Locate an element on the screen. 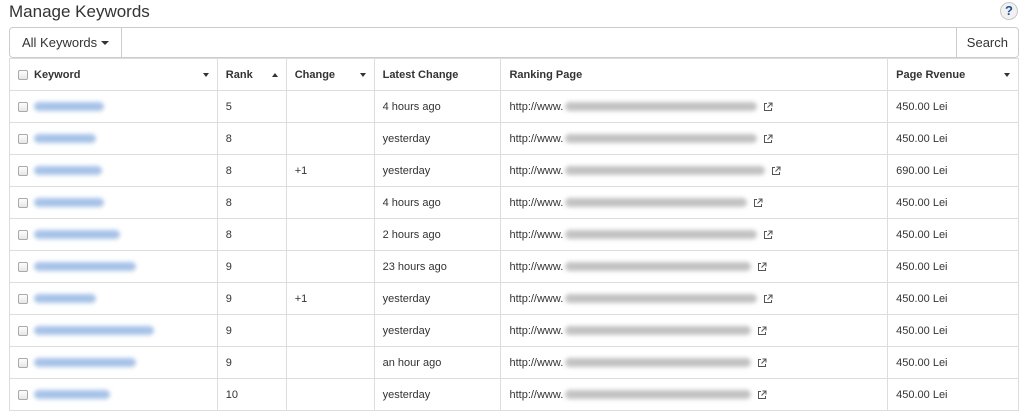  table-row: 5 4 hours ago http://www. 450.00 Lei is located at coordinates (514, 106).